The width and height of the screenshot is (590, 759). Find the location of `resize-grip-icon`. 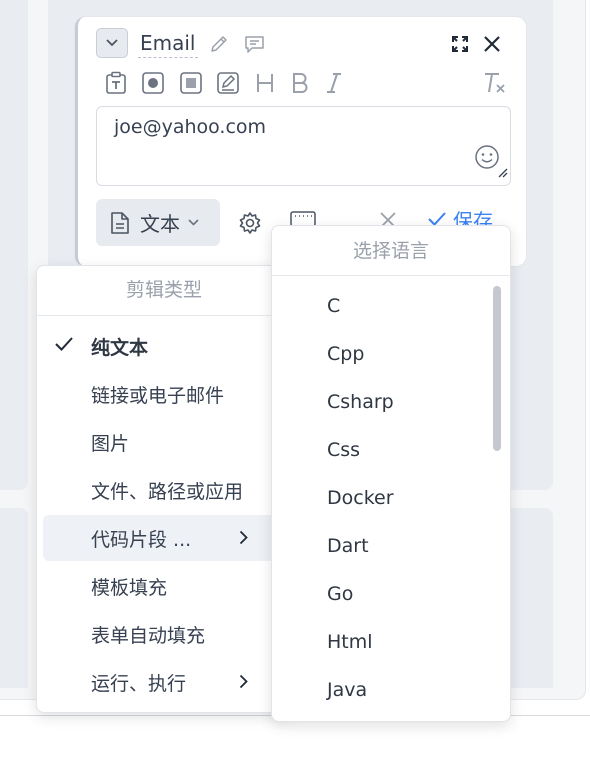

resize-grip-icon is located at coordinates (503, 173).